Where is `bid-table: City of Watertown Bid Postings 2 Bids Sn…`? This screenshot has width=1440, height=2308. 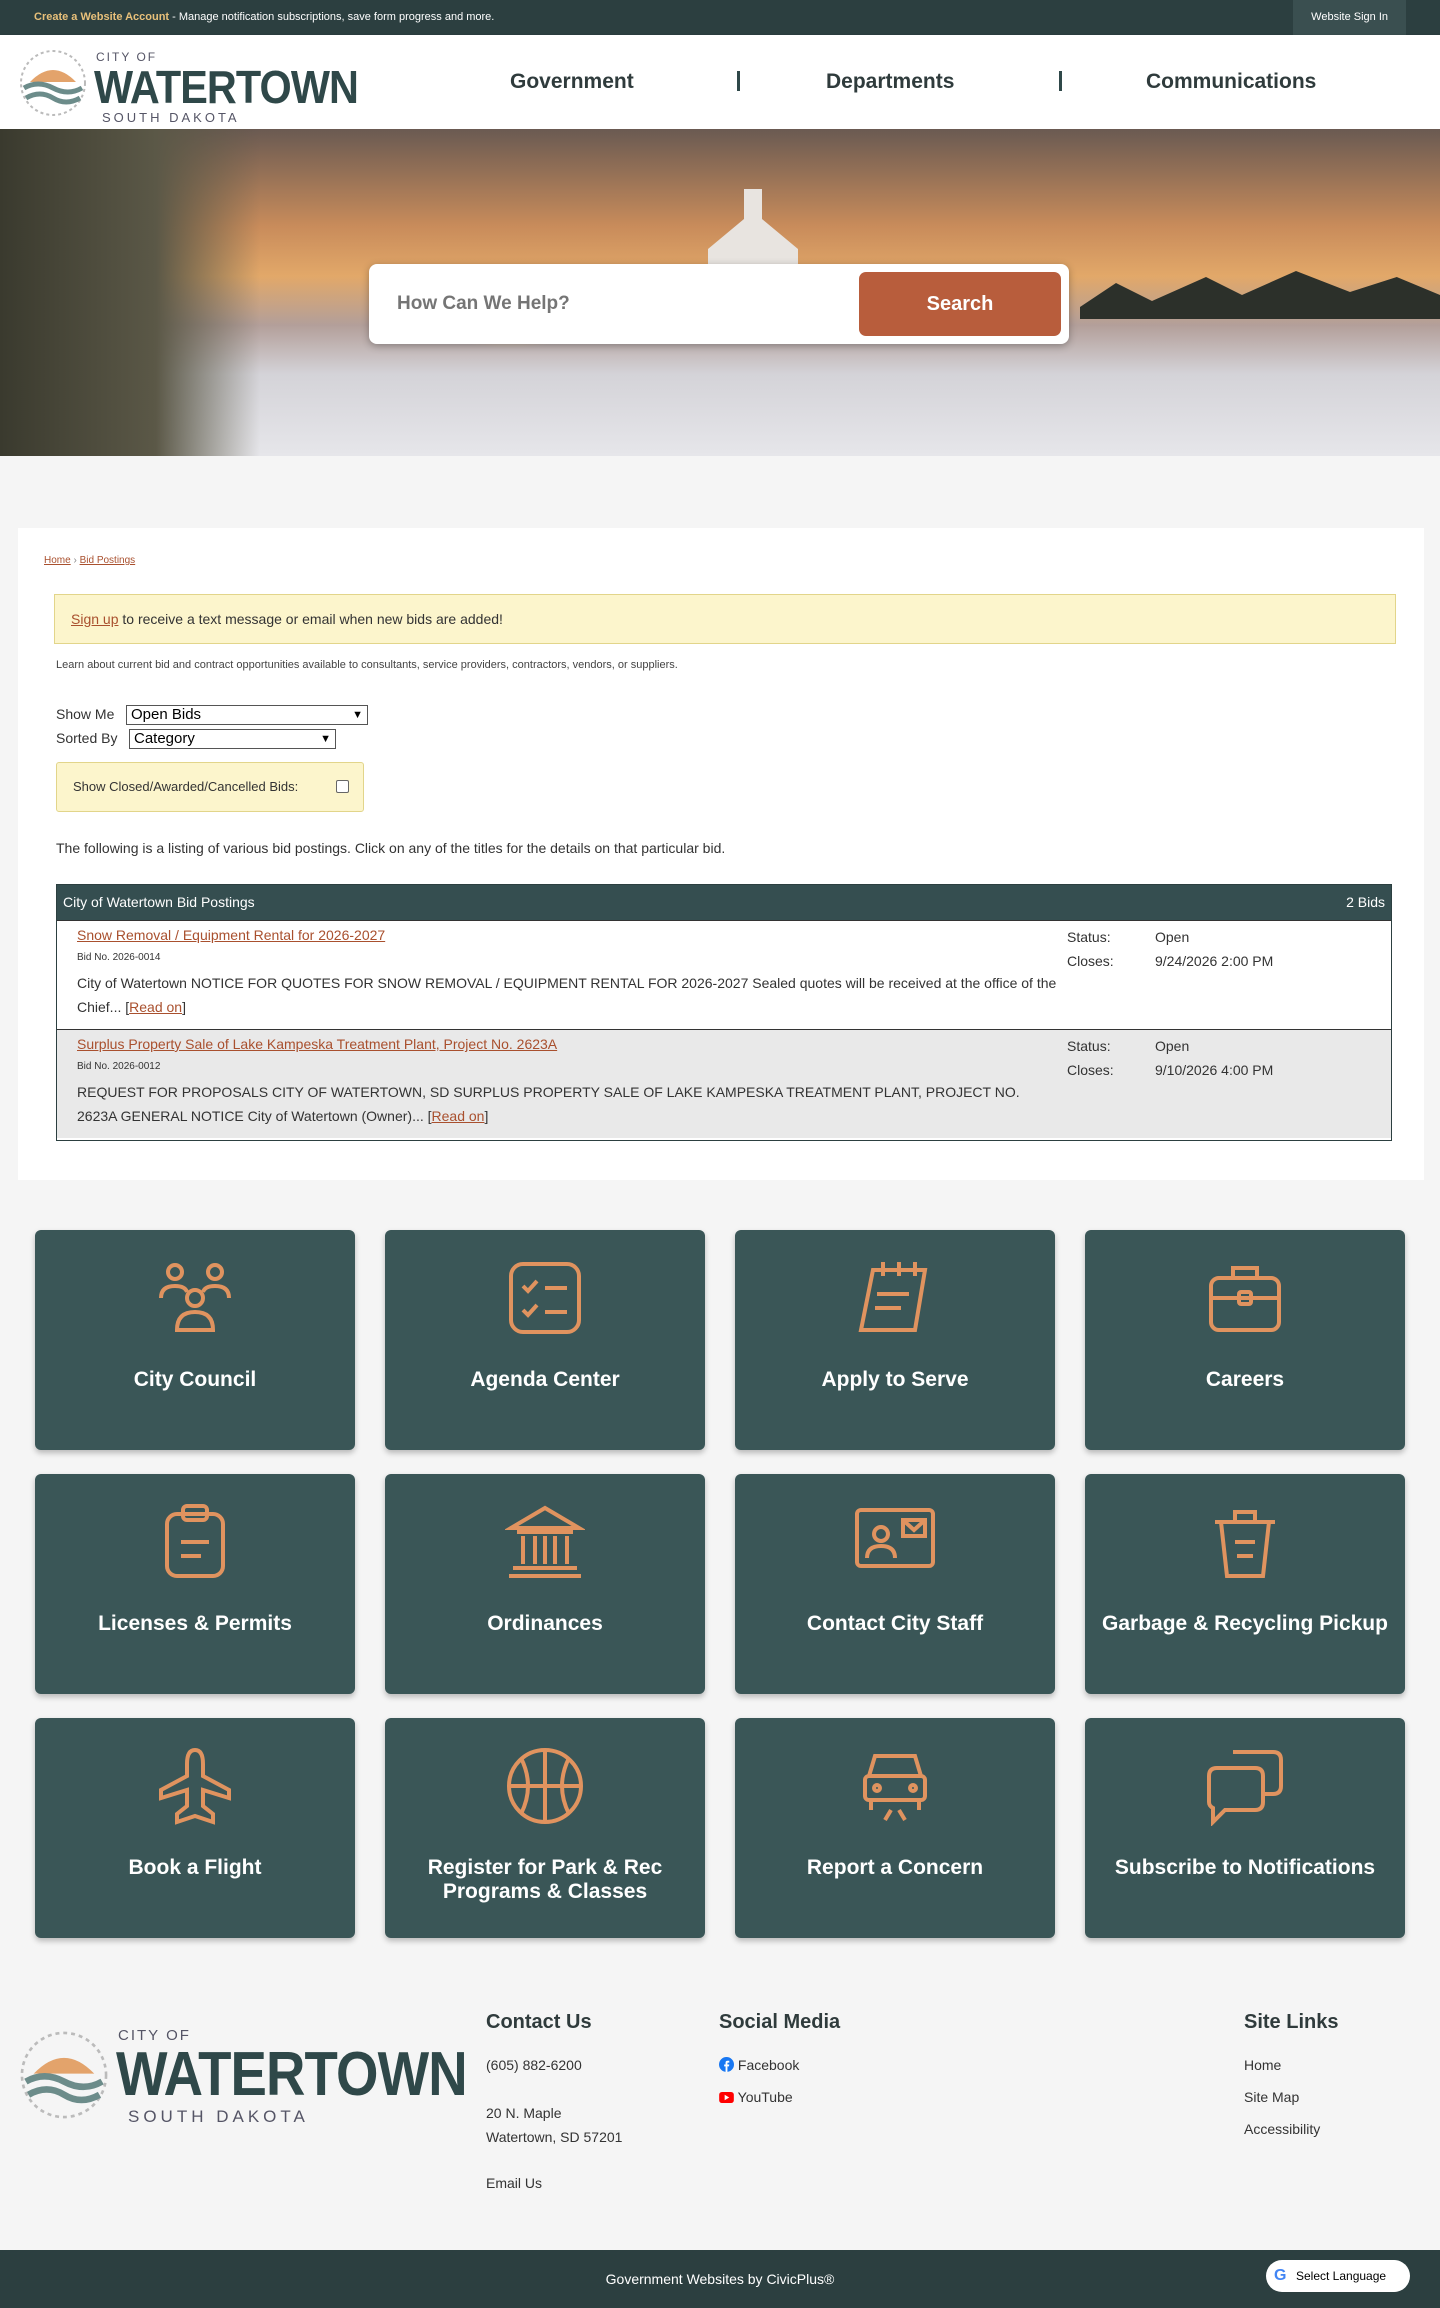 bid-table: City of Watertown Bid Postings 2 Bids Sn… is located at coordinates (724, 1012).